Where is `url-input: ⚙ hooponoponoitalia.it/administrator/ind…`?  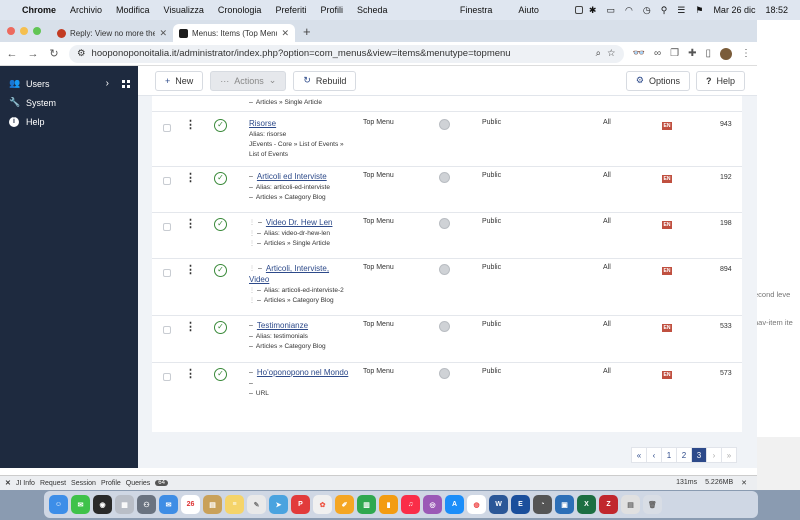
url-input: ⚙ hooponoponoitalia.it/administrator/ind… is located at coordinates (346, 53).